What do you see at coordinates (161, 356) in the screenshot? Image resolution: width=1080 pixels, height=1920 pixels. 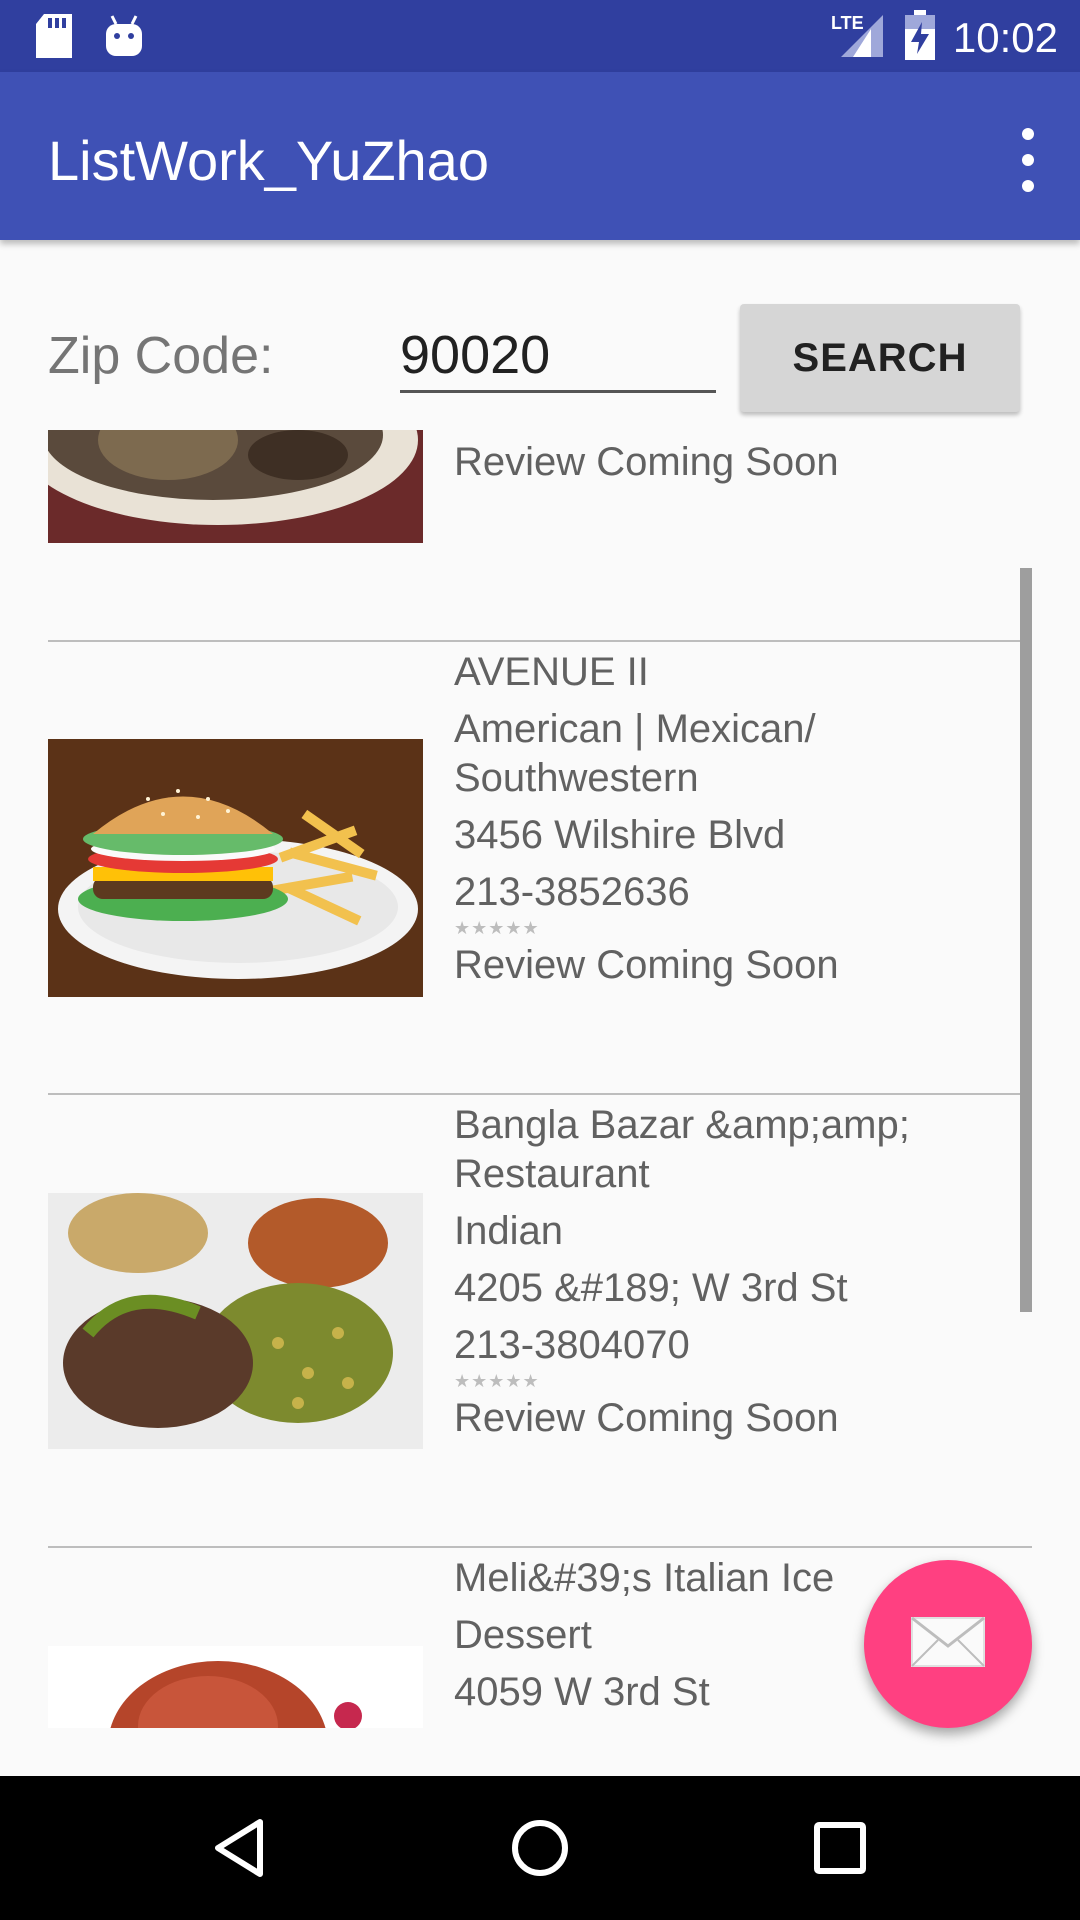 I see `zip-code-label: Zip Code:` at bounding box center [161, 356].